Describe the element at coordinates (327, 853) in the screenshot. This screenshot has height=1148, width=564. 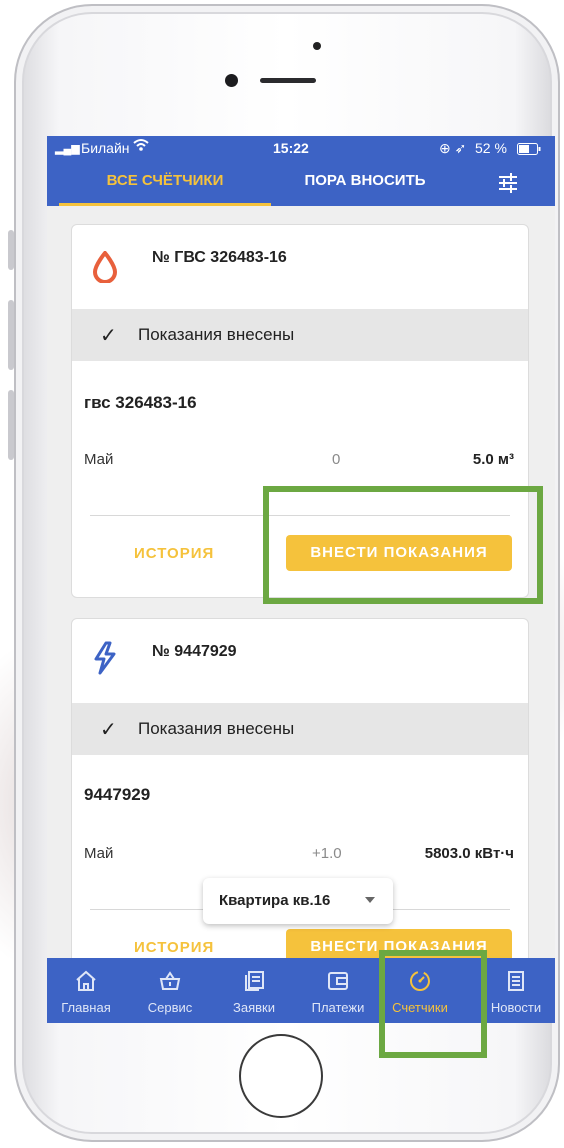
I see `reading-delta: +1.0` at that location.